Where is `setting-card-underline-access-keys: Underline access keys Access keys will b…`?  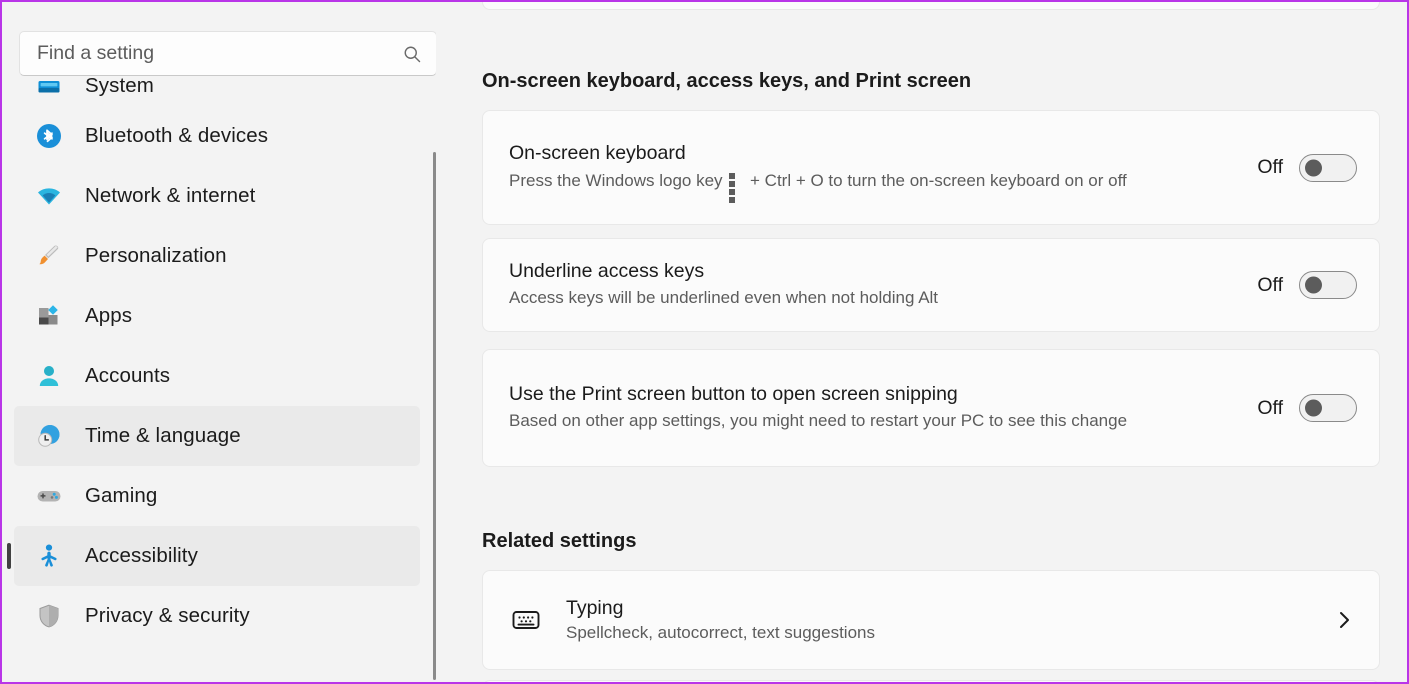
setting-card-underline-access-keys: Underline access keys Access keys will b… is located at coordinates (931, 285).